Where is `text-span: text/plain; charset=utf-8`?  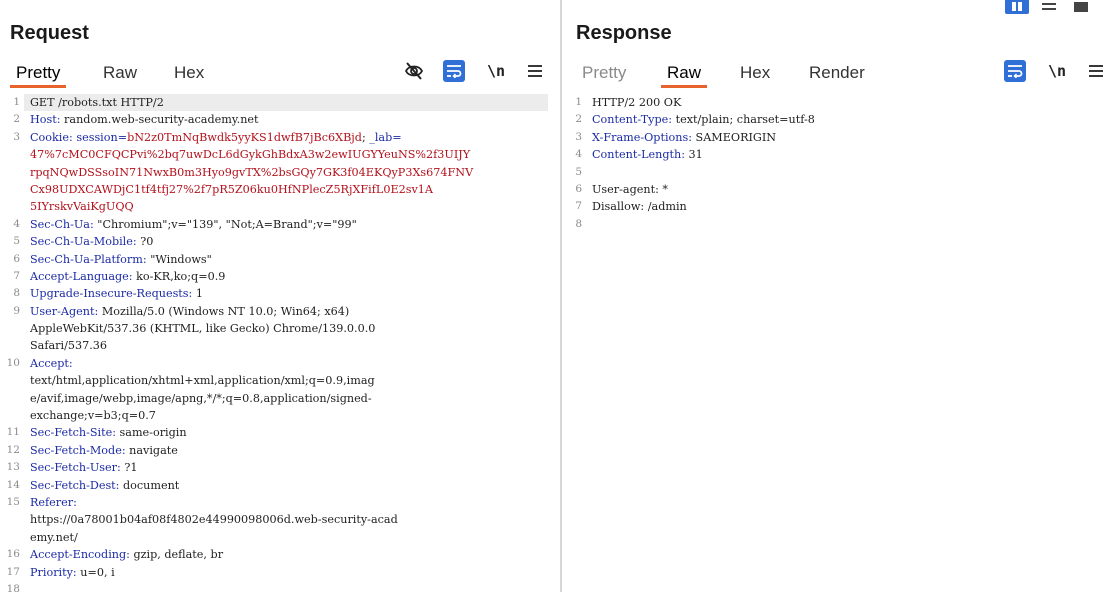
text-span: text/plain; charset=utf-8 is located at coordinates (743, 120).